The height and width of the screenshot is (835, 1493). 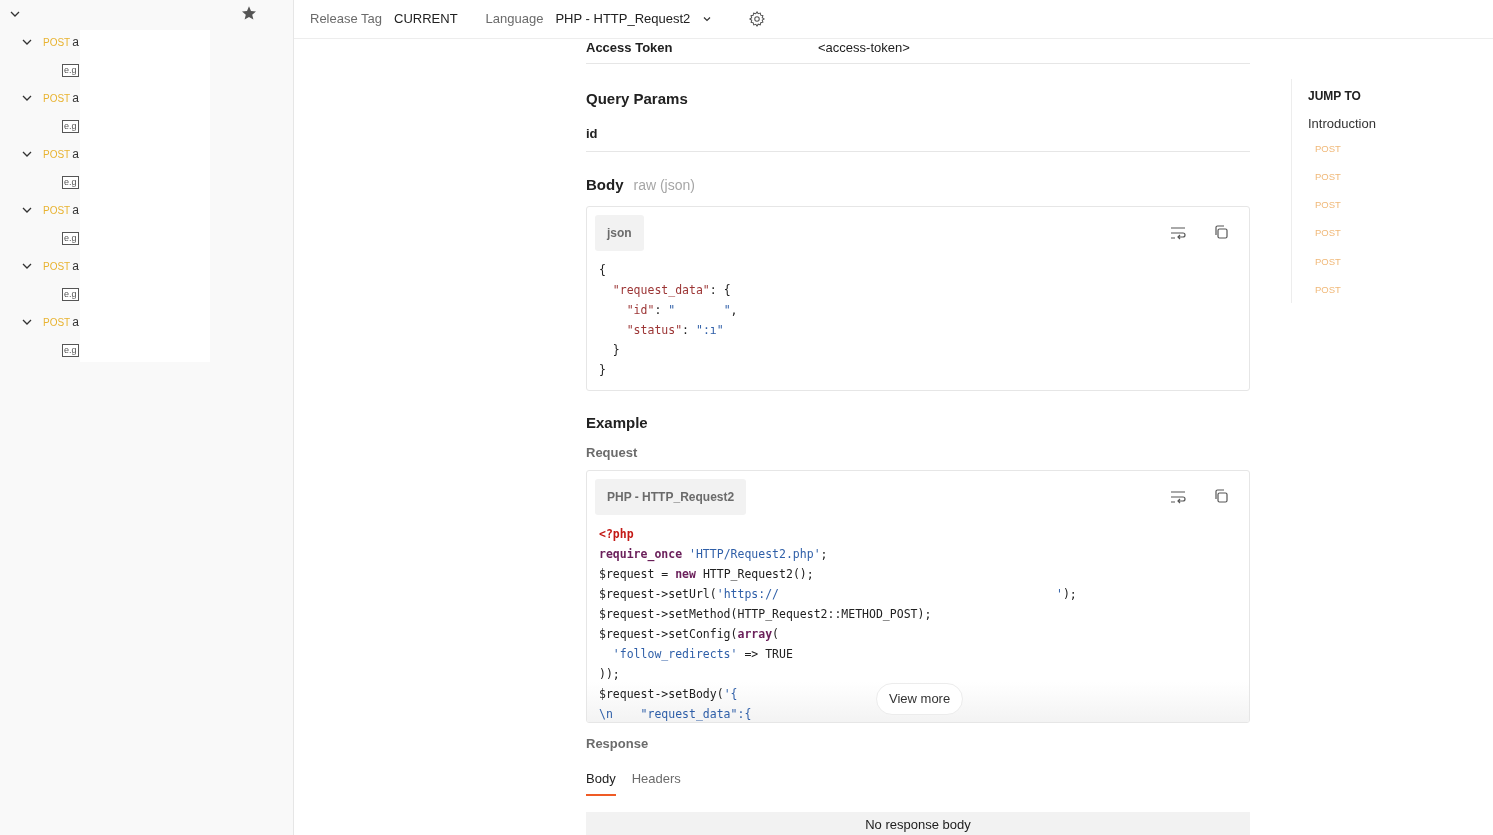 I want to click on code-line: $request = new HTTP_Request2();, so click(x=706, y=574).